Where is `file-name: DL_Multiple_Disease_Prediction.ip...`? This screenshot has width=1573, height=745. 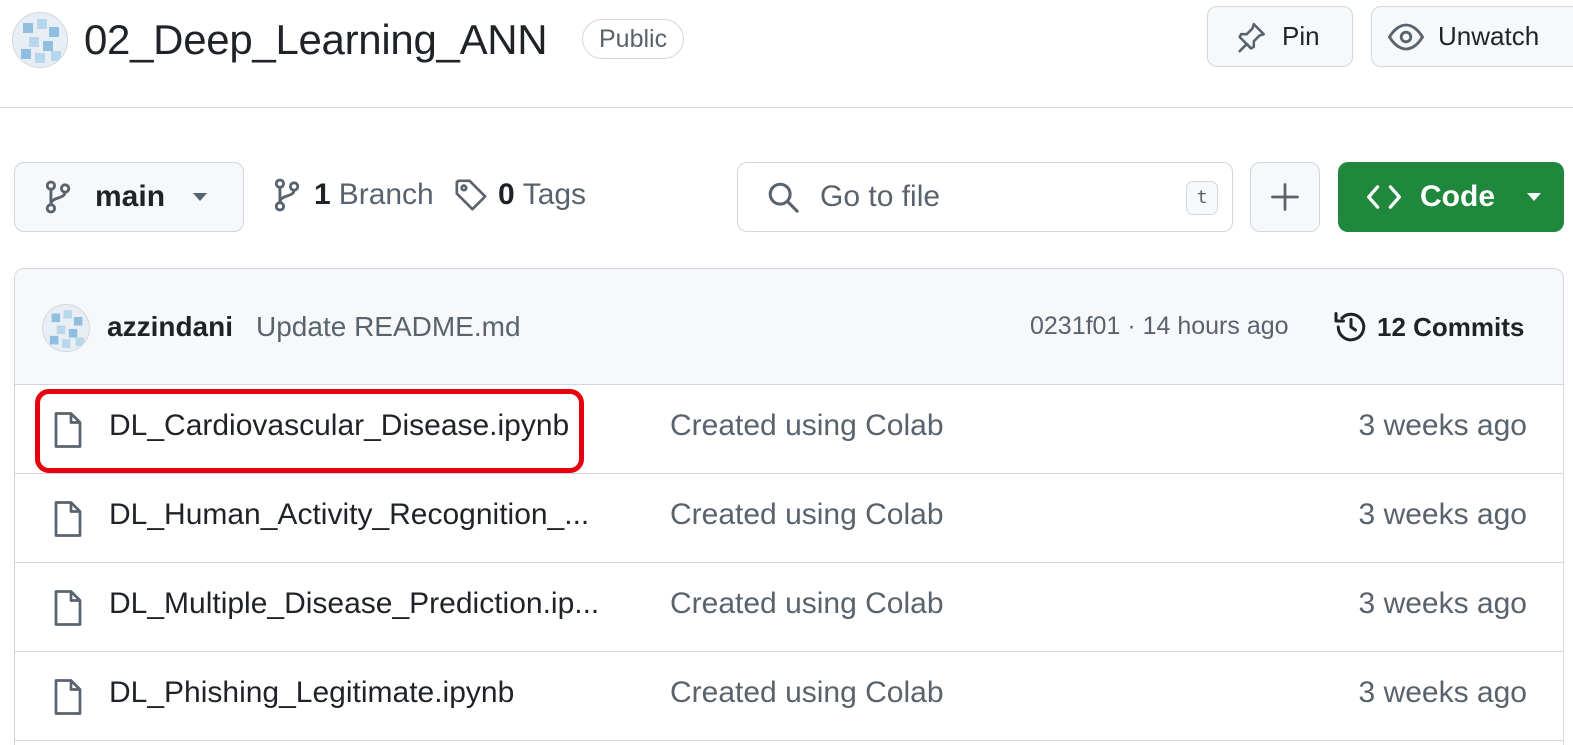 file-name: DL_Multiple_Disease_Prediction.ip... is located at coordinates (354, 604).